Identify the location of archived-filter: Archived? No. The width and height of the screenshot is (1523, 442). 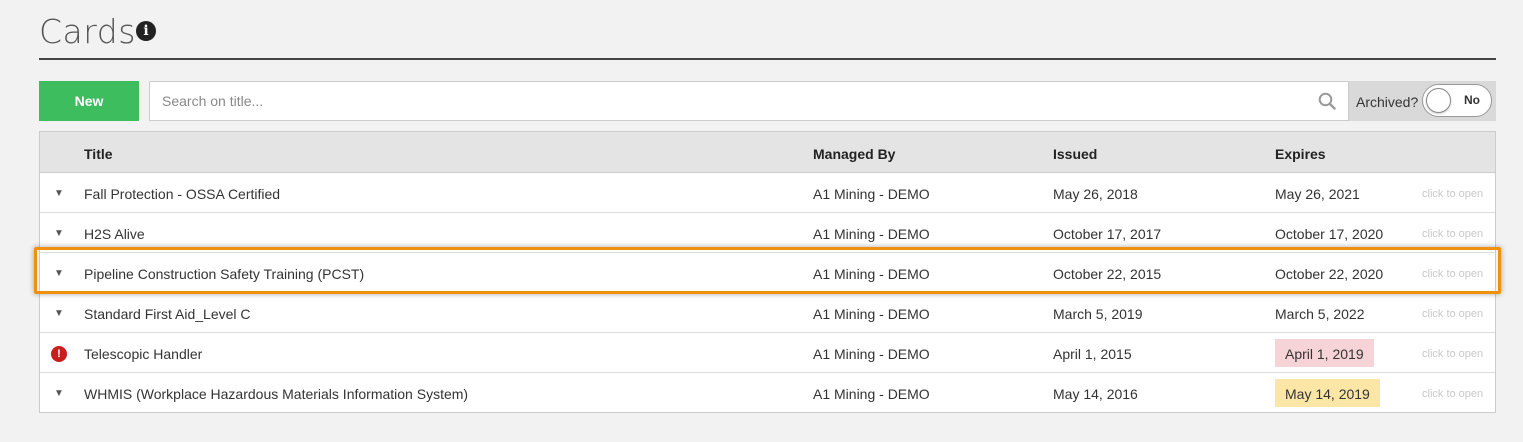
(1422, 101).